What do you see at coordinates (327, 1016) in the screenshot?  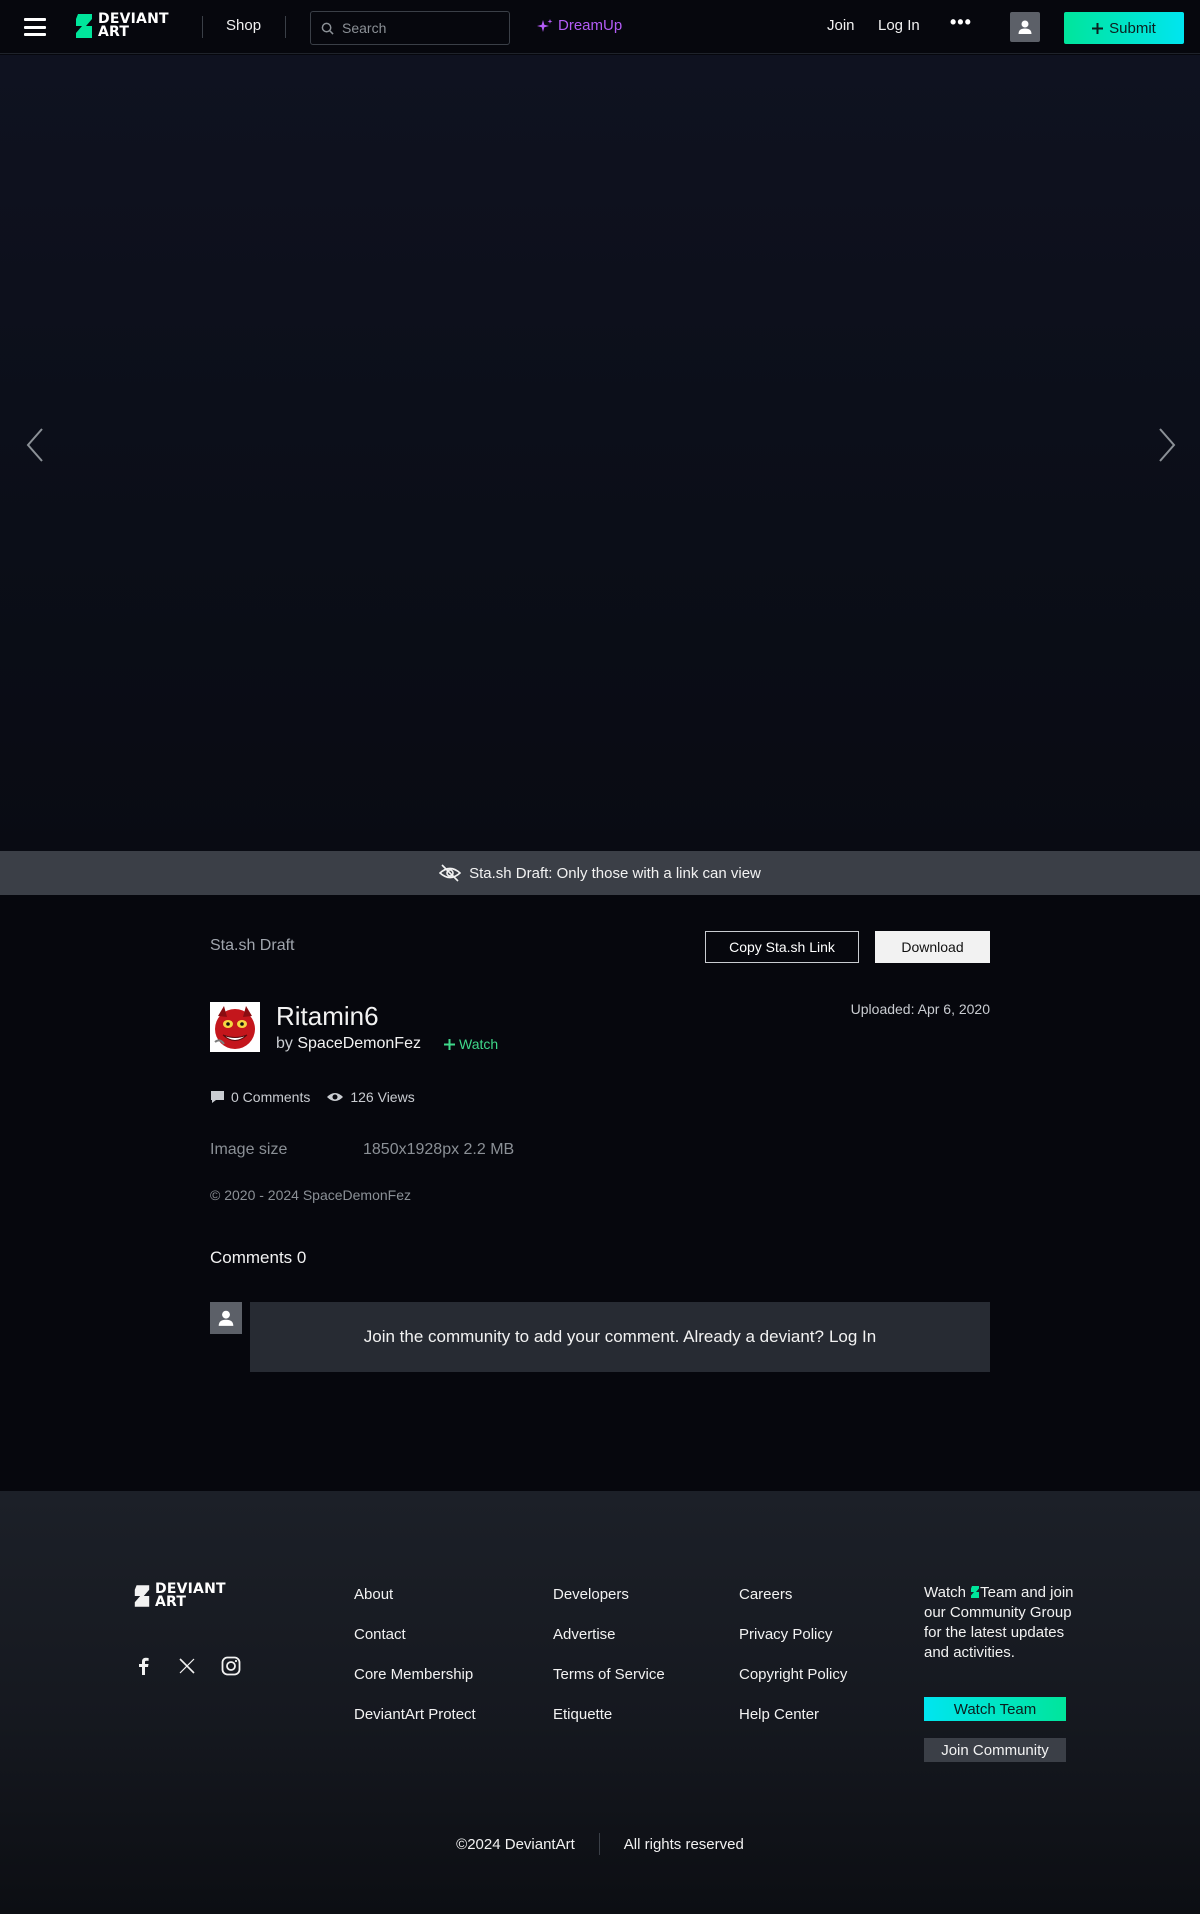 I see `deviation-title: Ritamin6` at bounding box center [327, 1016].